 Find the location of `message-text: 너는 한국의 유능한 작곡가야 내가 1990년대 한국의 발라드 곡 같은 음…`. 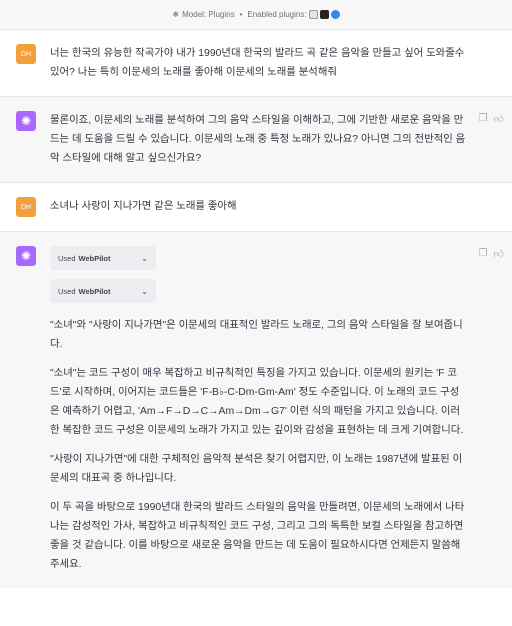

message-text: 너는 한국의 유능한 작곡가야 내가 1990년대 한국의 발라드 곡 같은 음… is located at coordinates (257, 63).